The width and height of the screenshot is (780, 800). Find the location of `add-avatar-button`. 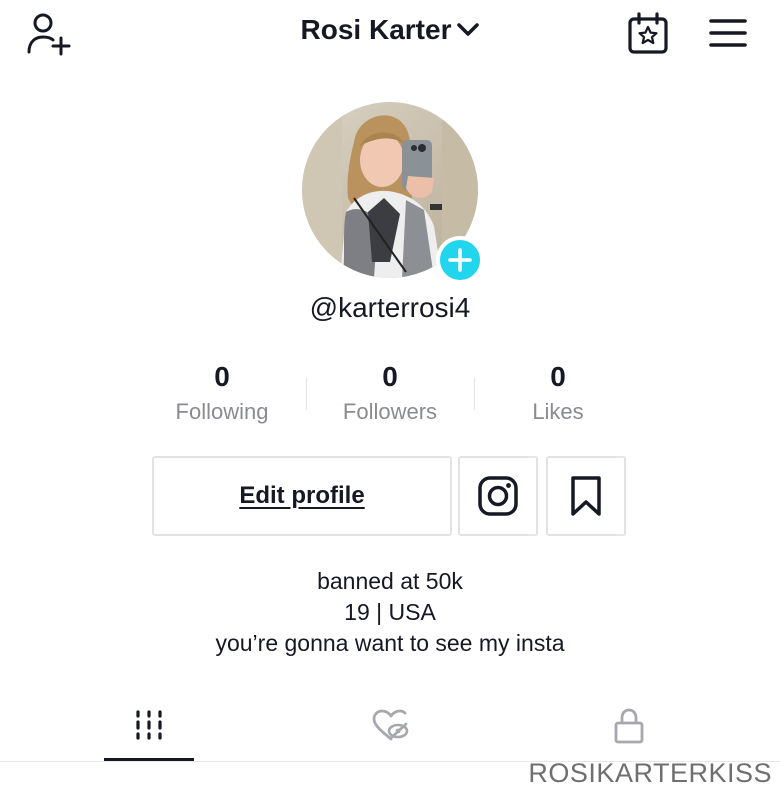

add-avatar-button is located at coordinates (460, 260).